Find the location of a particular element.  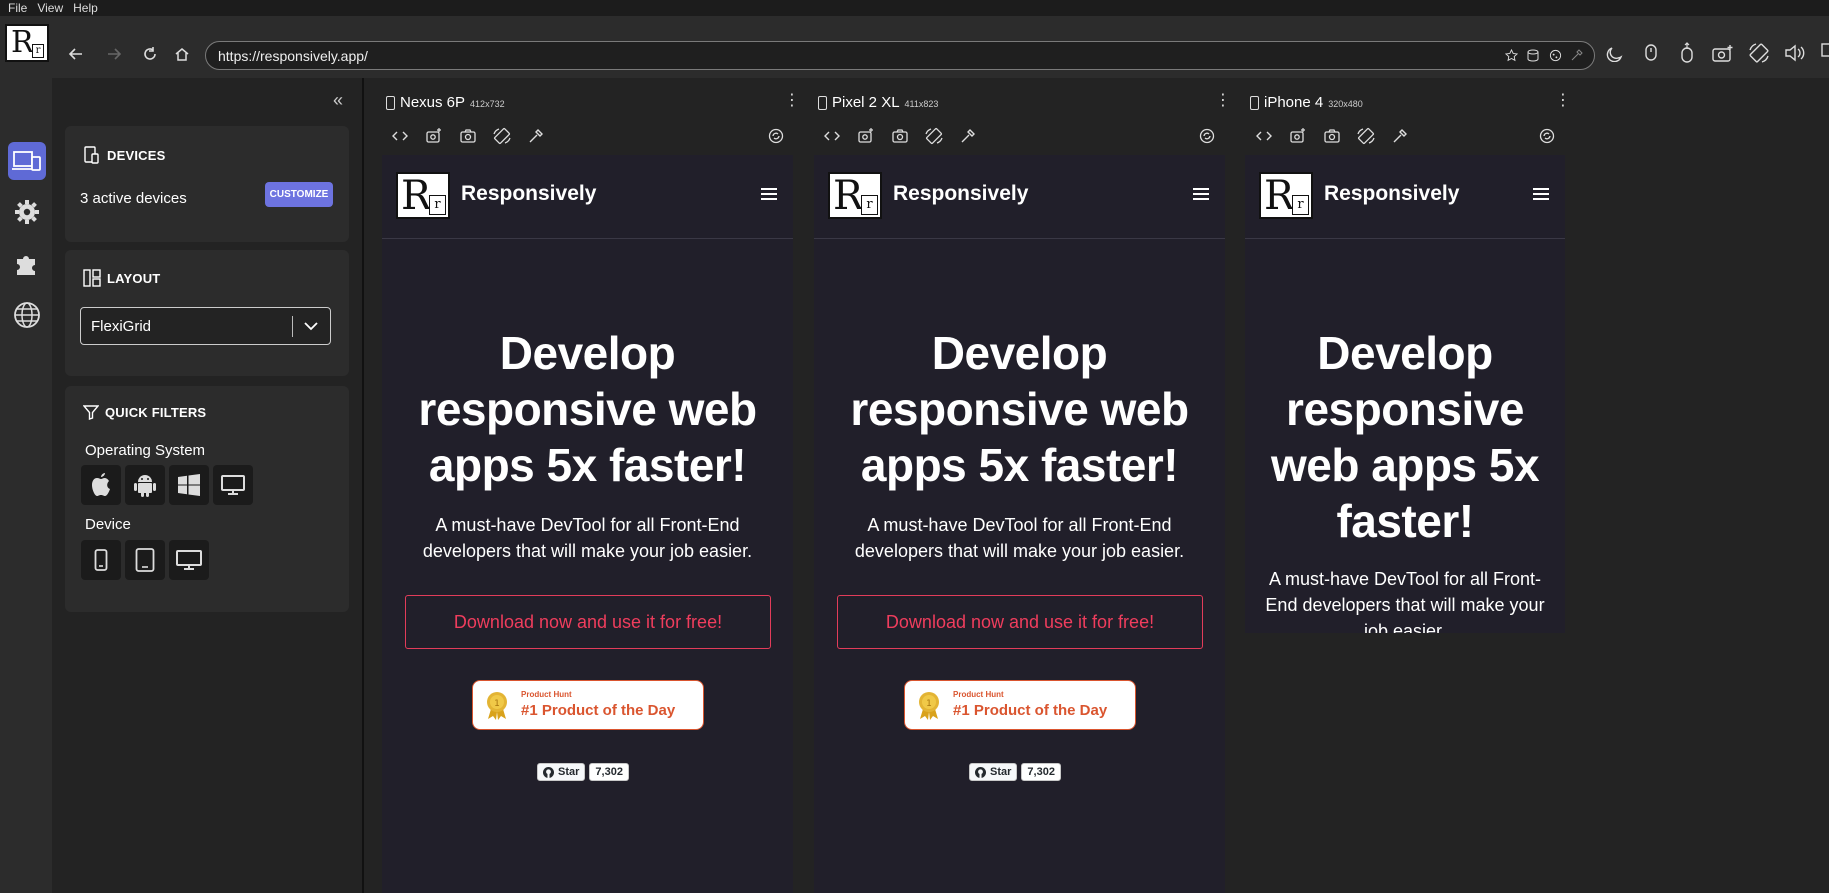

filters-title: QUICK FILTERS is located at coordinates (156, 412).